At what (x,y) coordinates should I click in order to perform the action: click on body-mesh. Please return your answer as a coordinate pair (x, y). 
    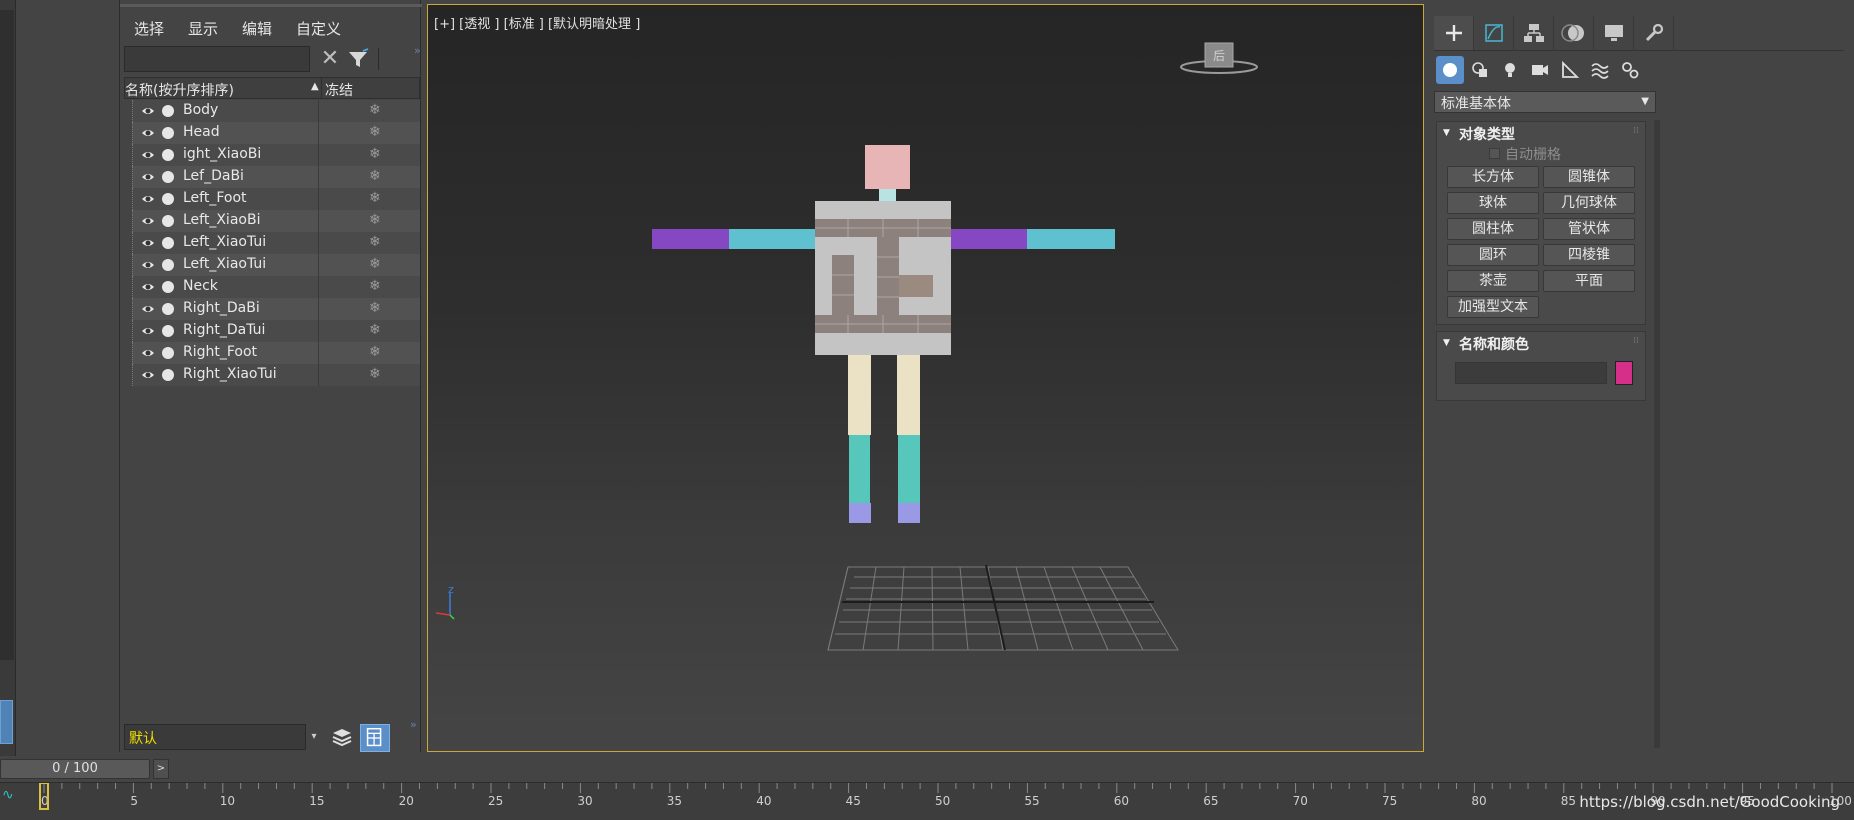
    Looking at the image, I should click on (883, 278).